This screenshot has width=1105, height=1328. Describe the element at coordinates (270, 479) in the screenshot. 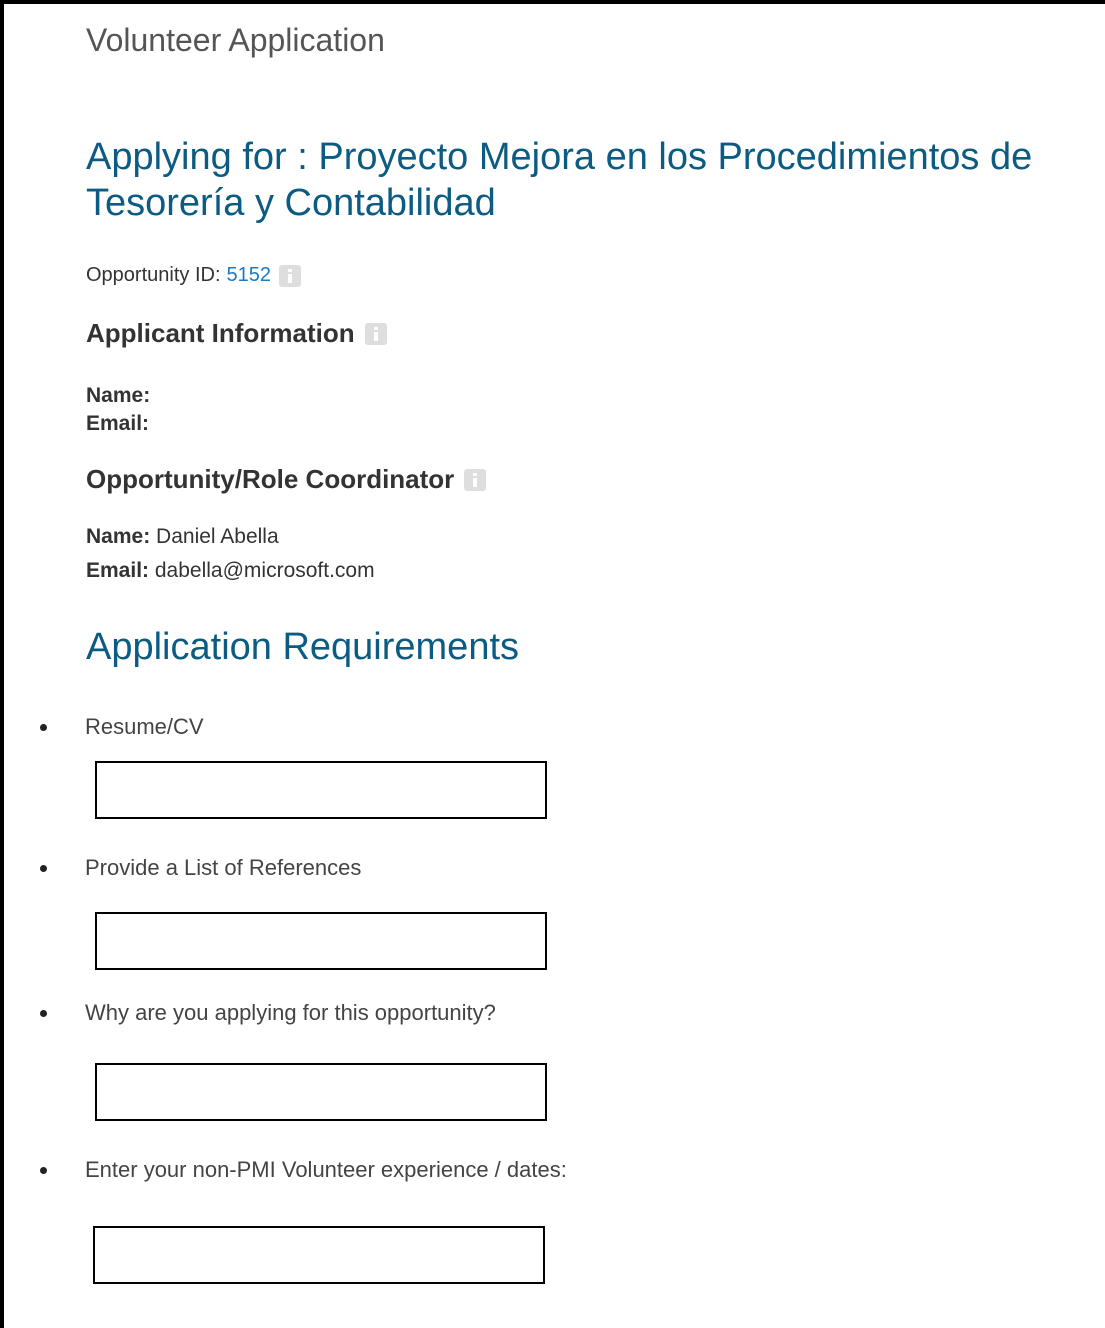

I see `coordinator-heading-text: Opportunity/Role Coordinator` at that location.